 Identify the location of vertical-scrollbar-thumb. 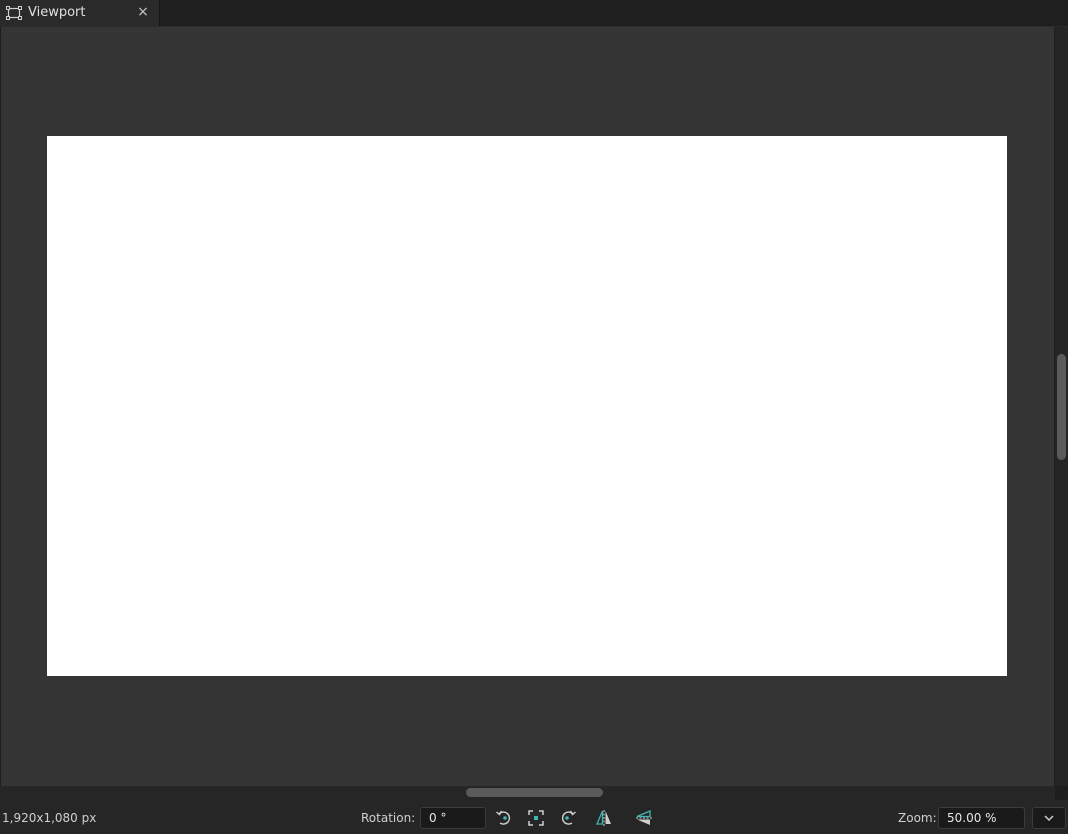
(1061, 407).